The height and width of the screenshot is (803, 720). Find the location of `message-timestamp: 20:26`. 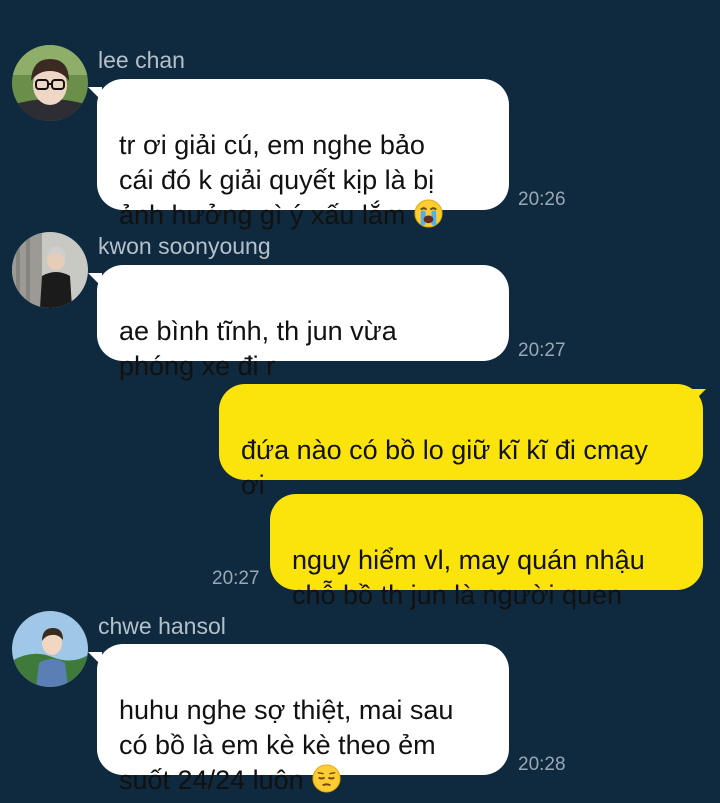

message-timestamp: 20:26 is located at coordinates (542, 199).